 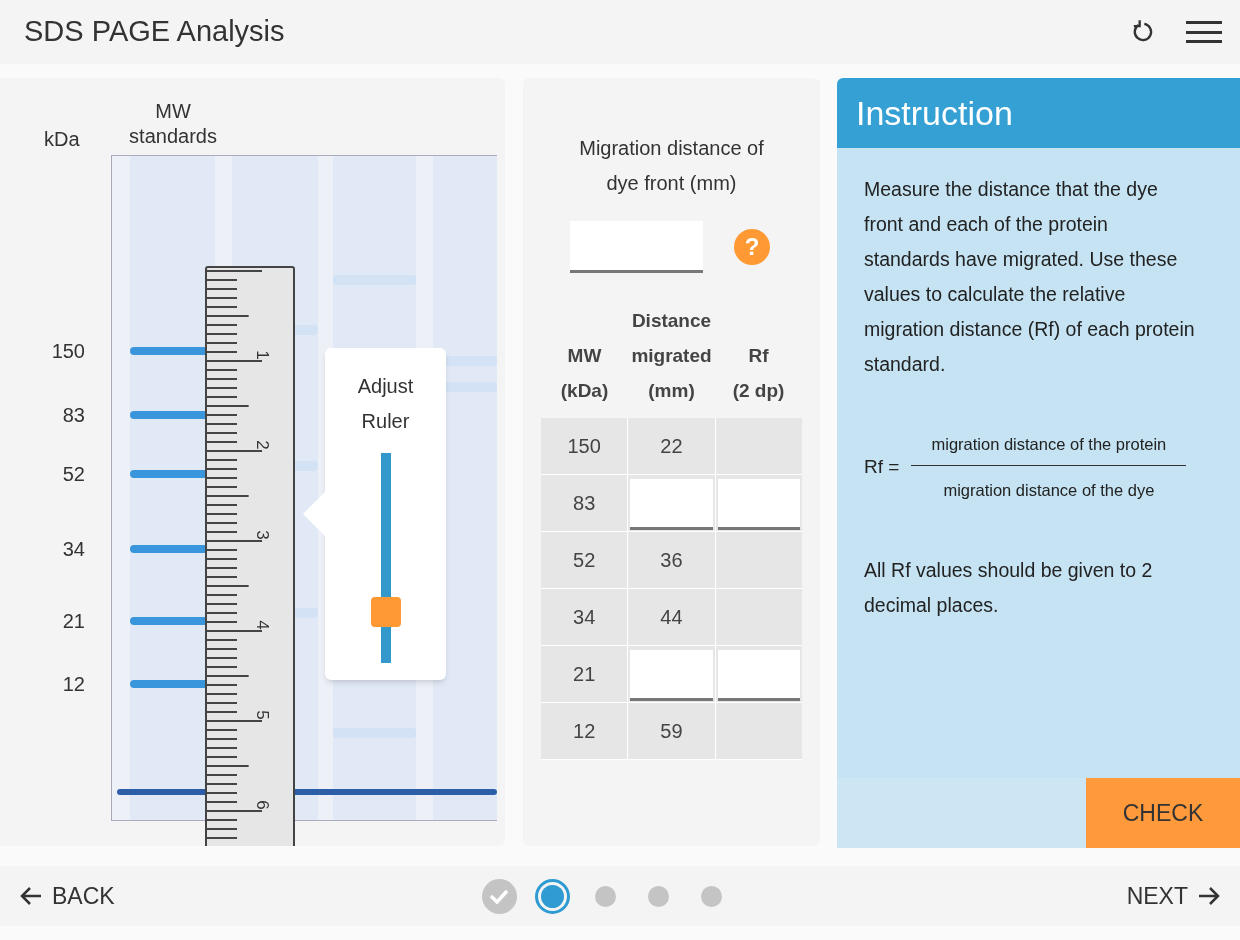 What do you see at coordinates (31, 896) in the screenshot?
I see `back-arrow-icon` at bounding box center [31, 896].